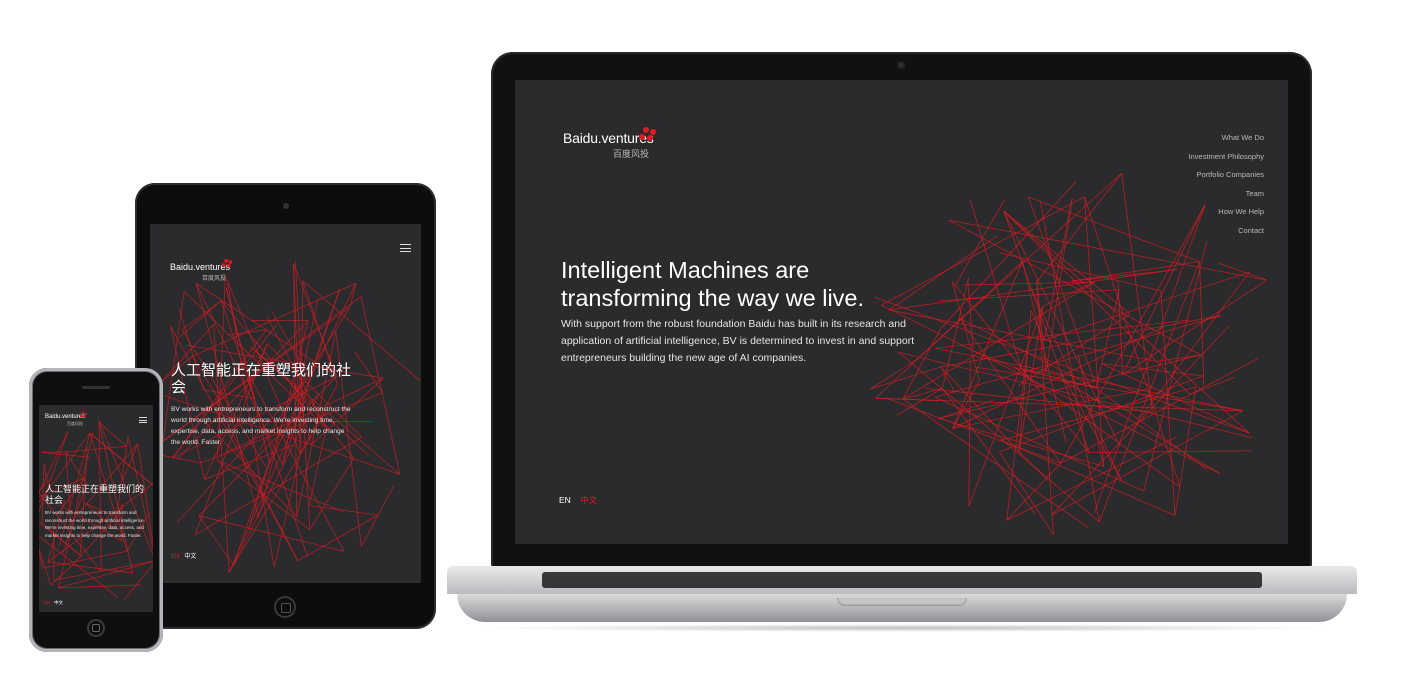 The width and height of the screenshot is (1410, 679). Describe the element at coordinates (1226, 235) in the screenshot. I see `nav-item-contact: Contact` at that location.